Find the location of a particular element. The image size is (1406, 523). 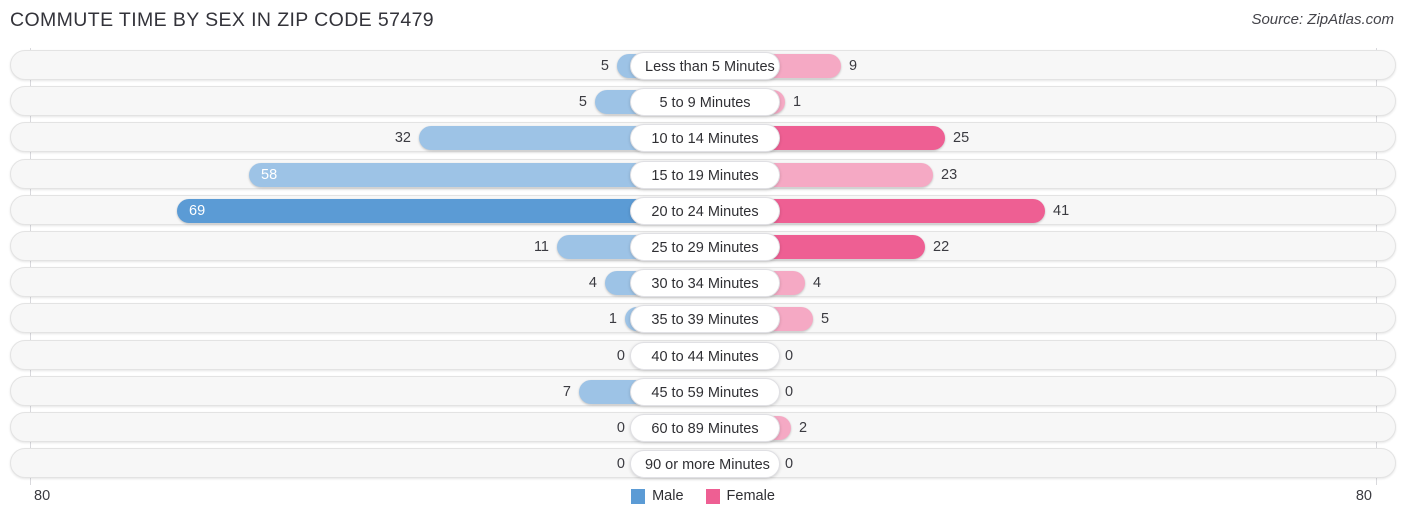

category-label: Less than 5 Minutes is located at coordinates (705, 66).